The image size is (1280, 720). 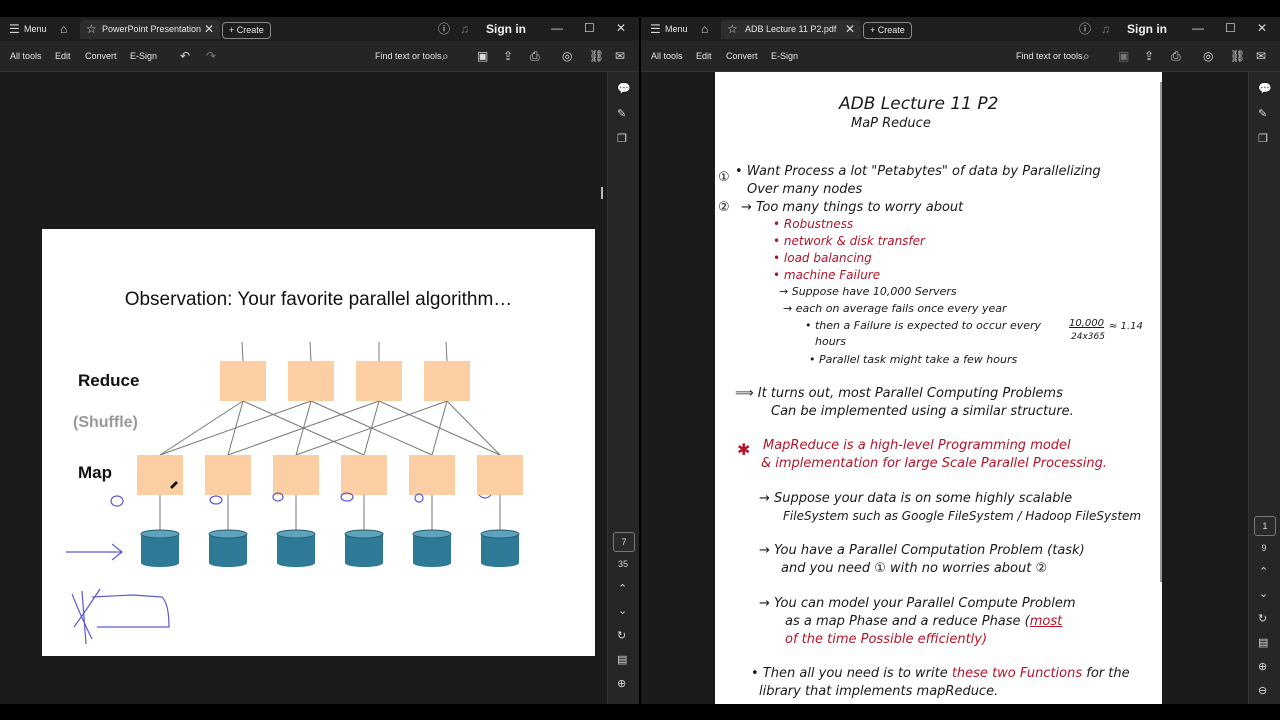 What do you see at coordinates (432, 548) in the screenshot?
I see `data-cylinder` at bounding box center [432, 548].